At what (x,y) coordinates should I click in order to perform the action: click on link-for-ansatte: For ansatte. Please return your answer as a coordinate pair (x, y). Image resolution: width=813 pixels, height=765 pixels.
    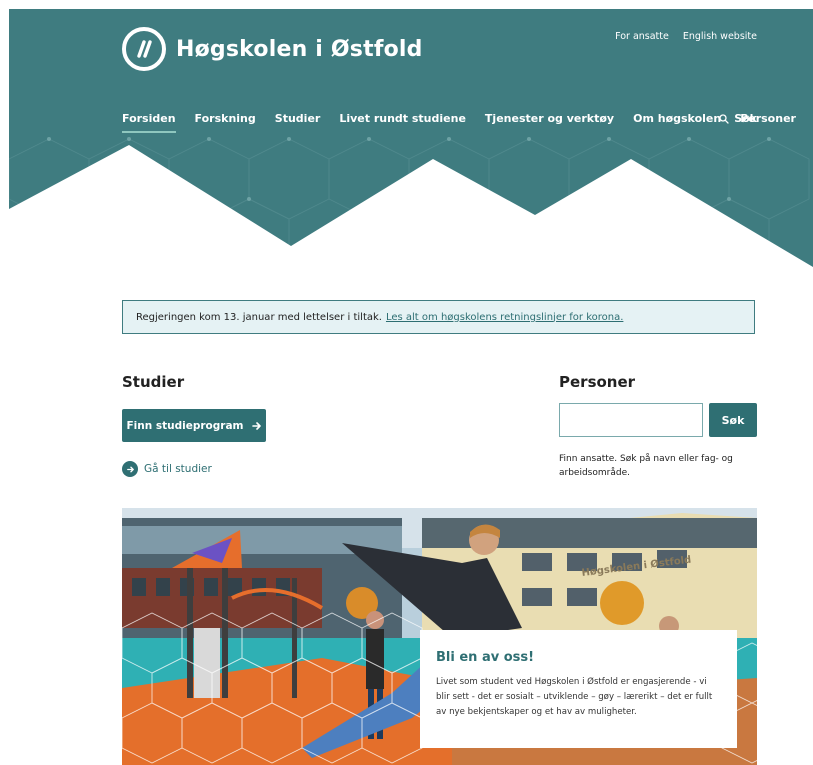
    Looking at the image, I should click on (642, 36).